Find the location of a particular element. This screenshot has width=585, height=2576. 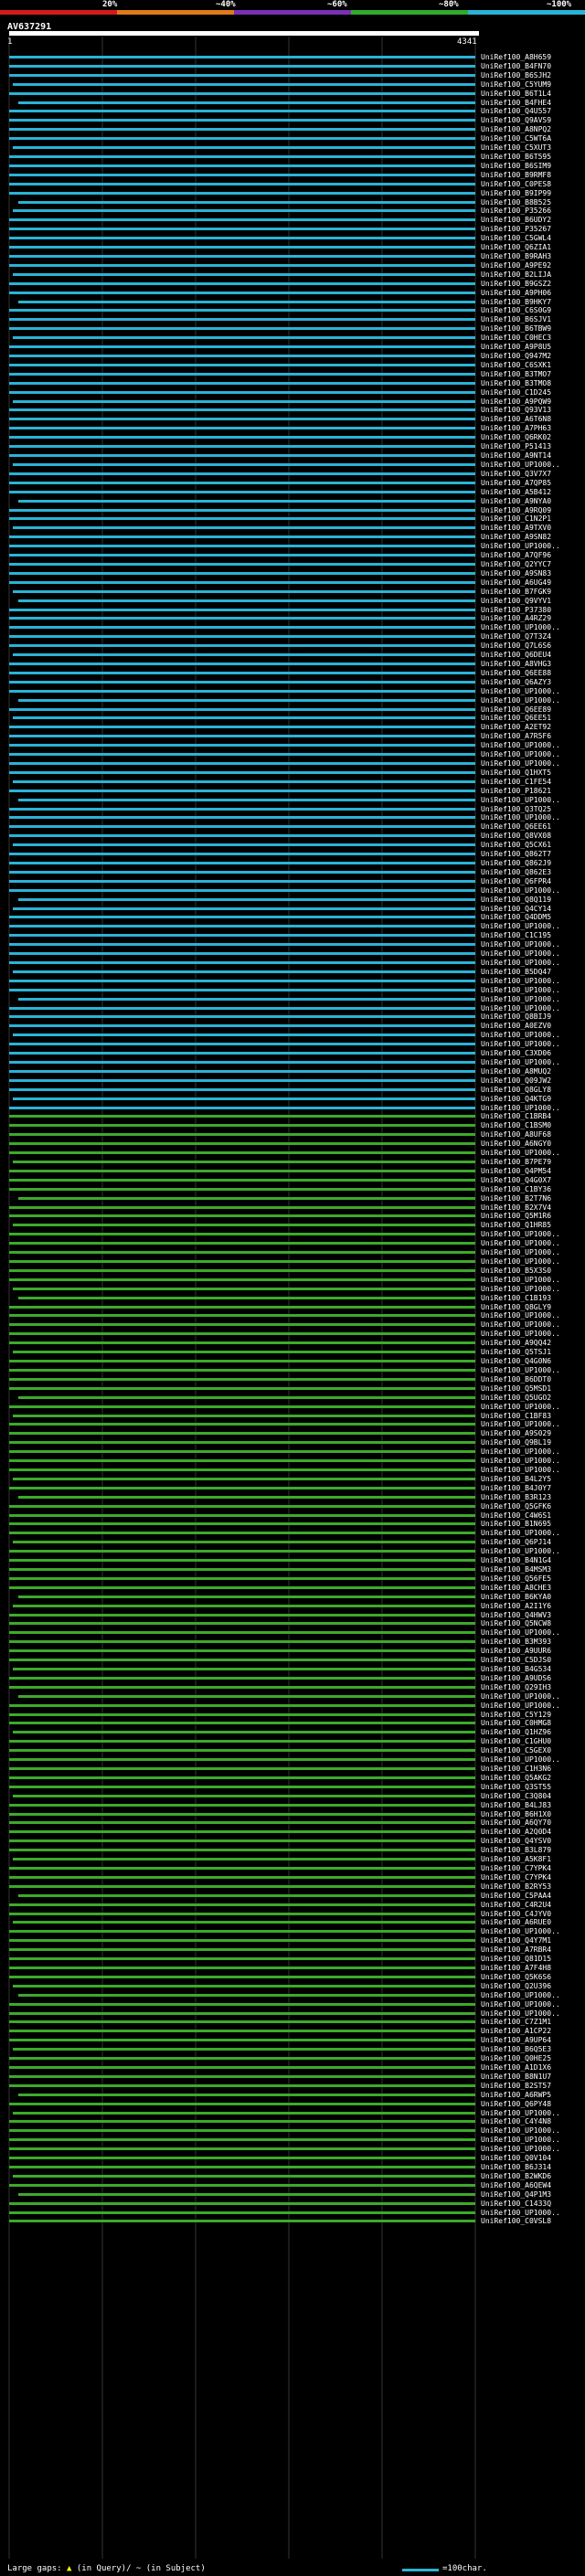

hit-label: UniRef100_B4LJ83 is located at coordinates (532, 1805).